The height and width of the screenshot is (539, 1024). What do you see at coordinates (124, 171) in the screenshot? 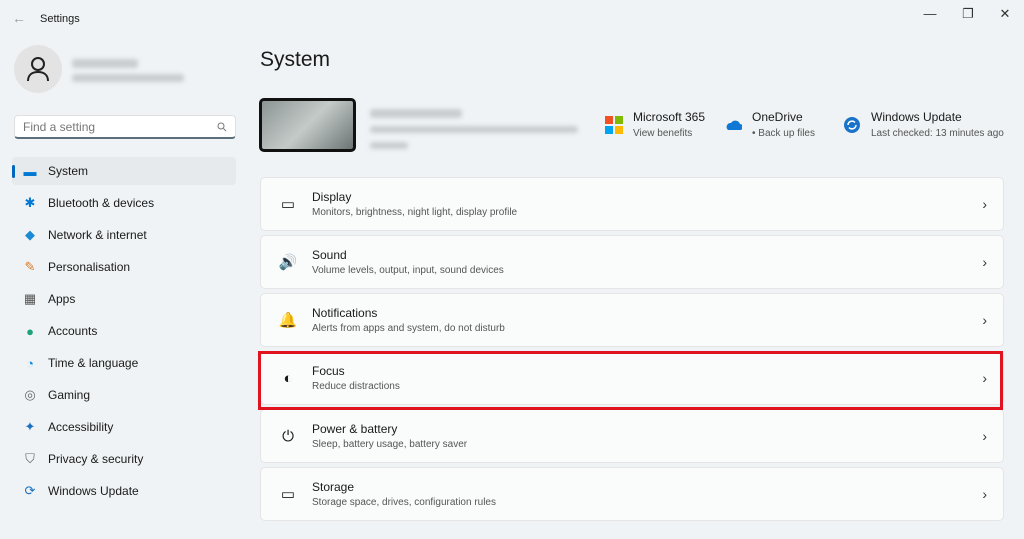
I see `sidebar-item-system: ▬ System` at bounding box center [124, 171].